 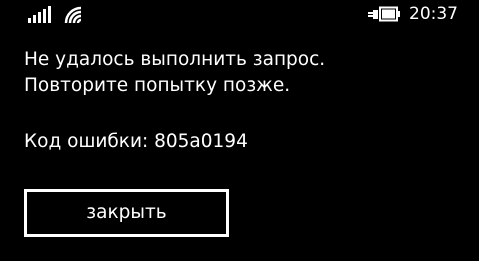 What do you see at coordinates (73, 15) in the screenshot?
I see `wifi-icon` at bounding box center [73, 15].